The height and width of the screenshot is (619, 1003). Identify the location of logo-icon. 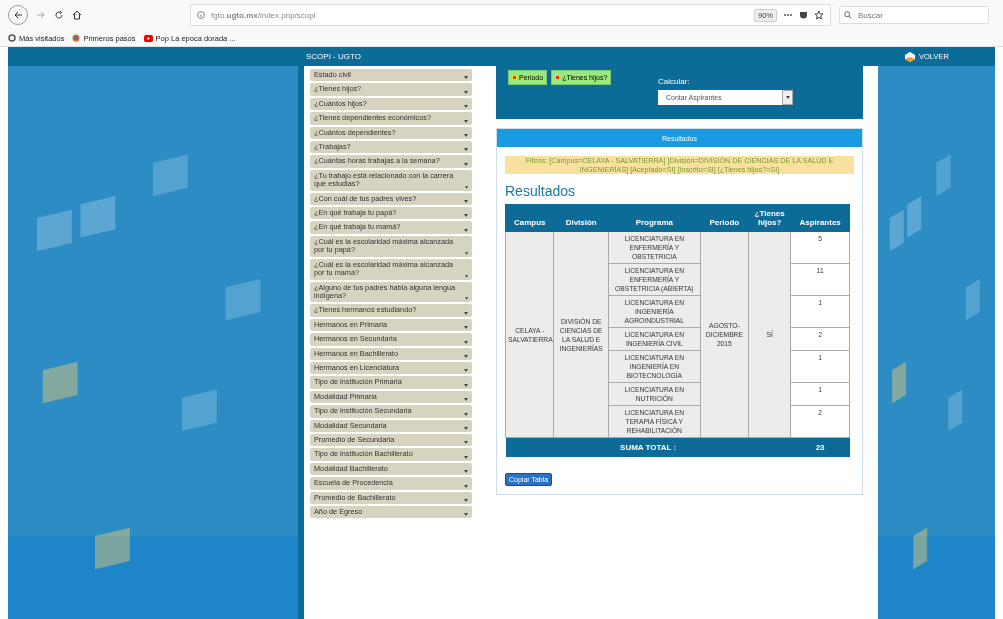
(910, 56).